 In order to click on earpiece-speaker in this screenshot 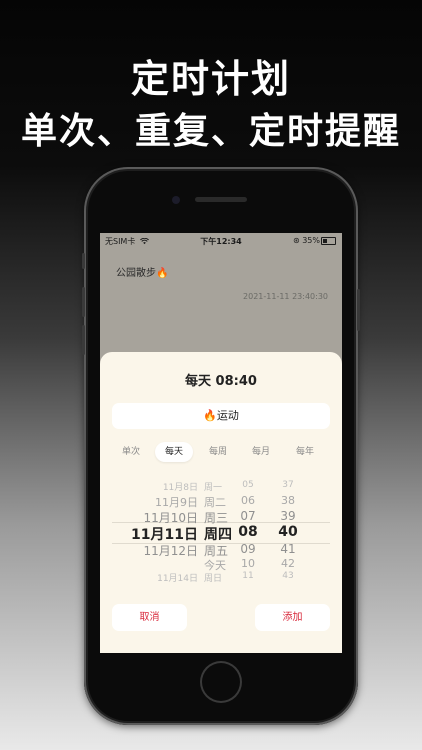, I will do `click(221, 199)`.